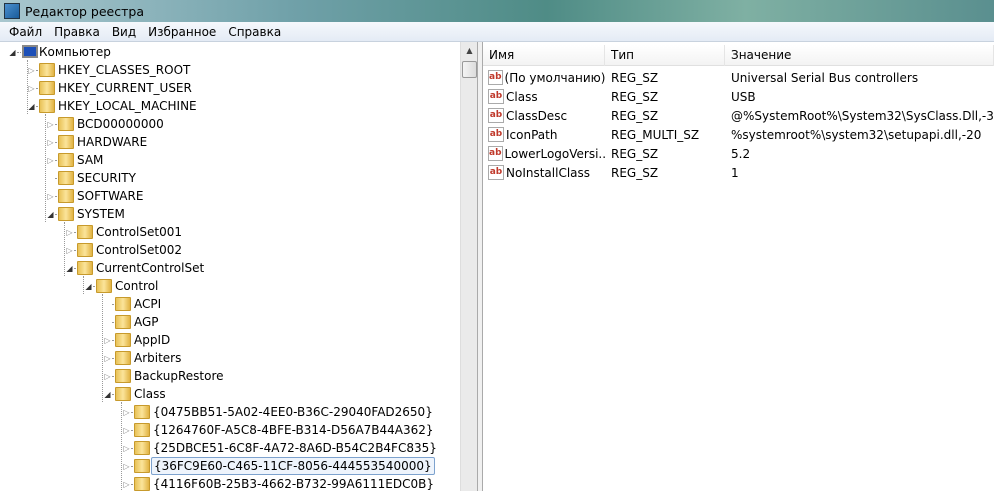 This screenshot has width=994, height=491. What do you see at coordinates (230, 232) in the screenshot?
I see `tree-item: ▷ ControlSet001` at bounding box center [230, 232].